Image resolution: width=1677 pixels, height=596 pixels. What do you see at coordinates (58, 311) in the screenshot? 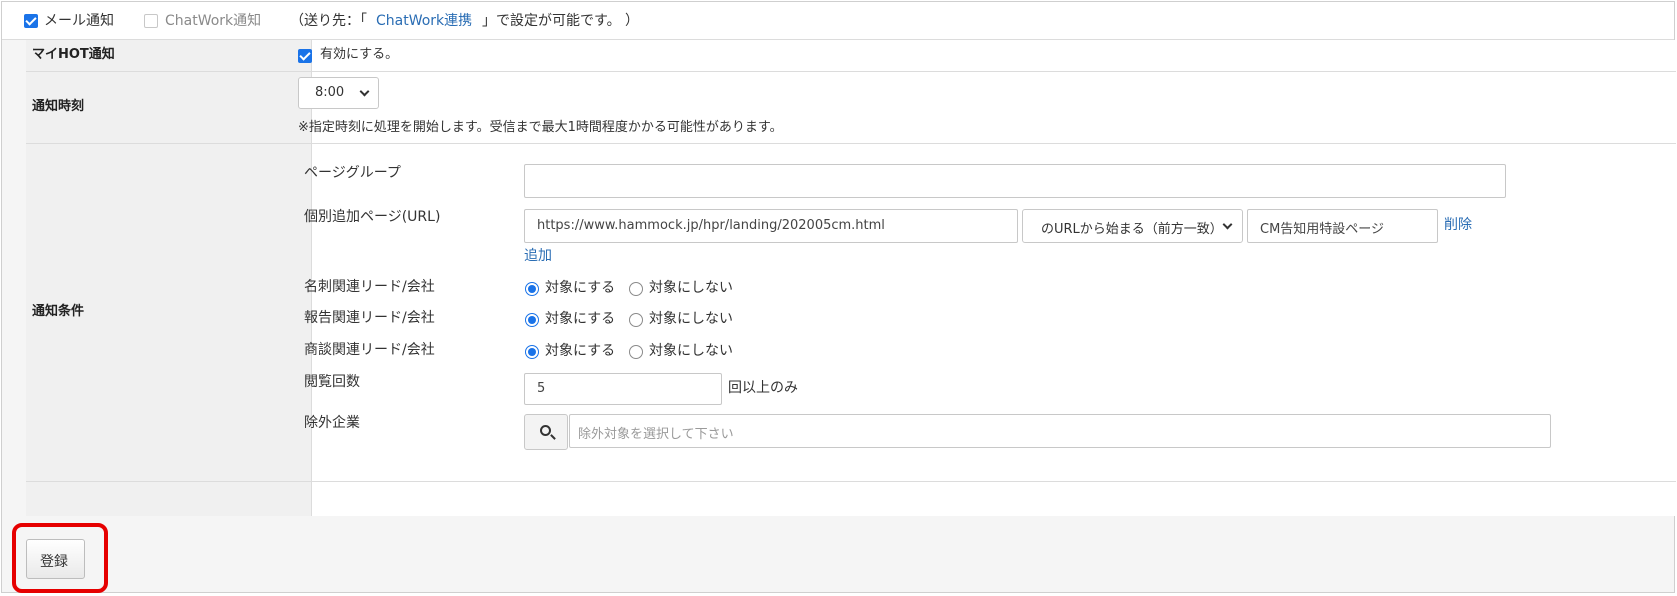
I see `notify-conditions-label: 通知条件` at bounding box center [58, 311].